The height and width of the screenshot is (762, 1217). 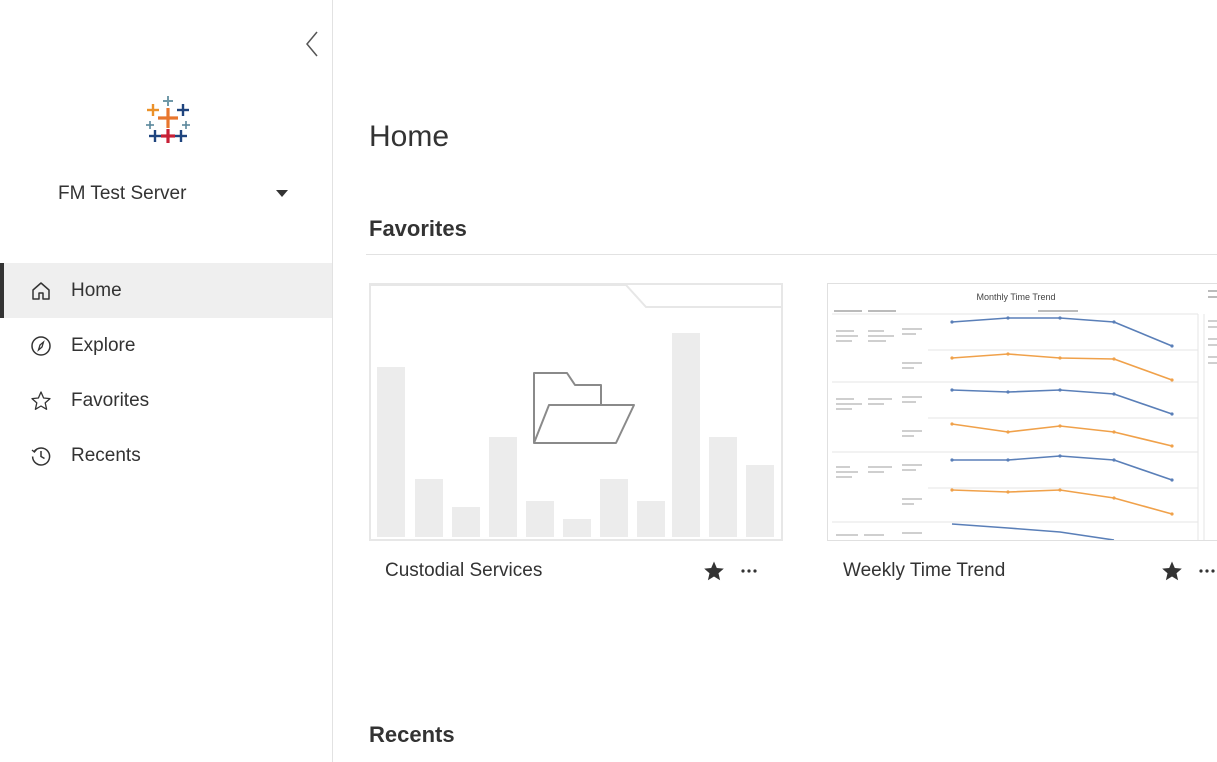 What do you see at coordinates (1015, 297) in the screenshot?
I see `thumbnail-title: Monthly Time Trend` at bounding box center [1015, 297].